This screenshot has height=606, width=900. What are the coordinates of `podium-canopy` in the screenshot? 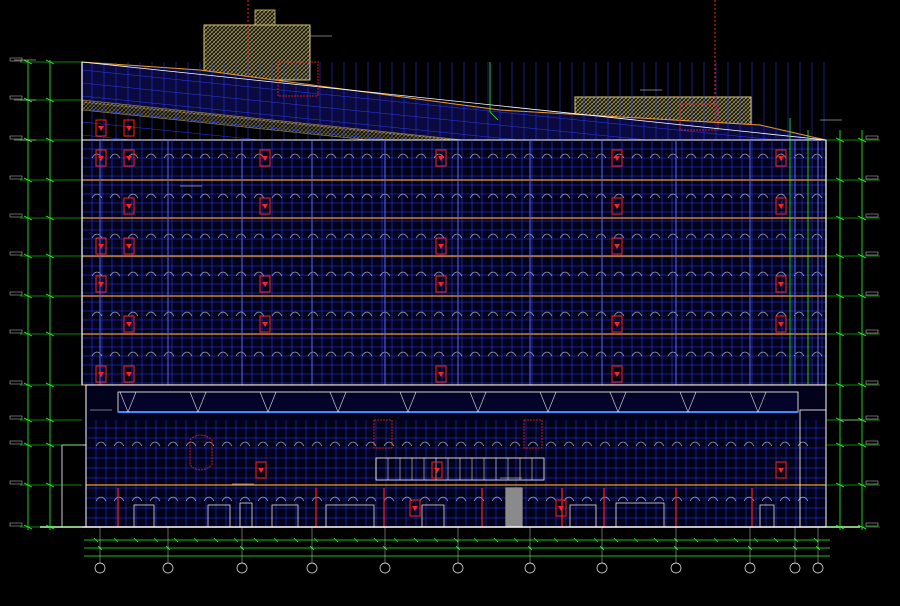 It's located at (458, 402).